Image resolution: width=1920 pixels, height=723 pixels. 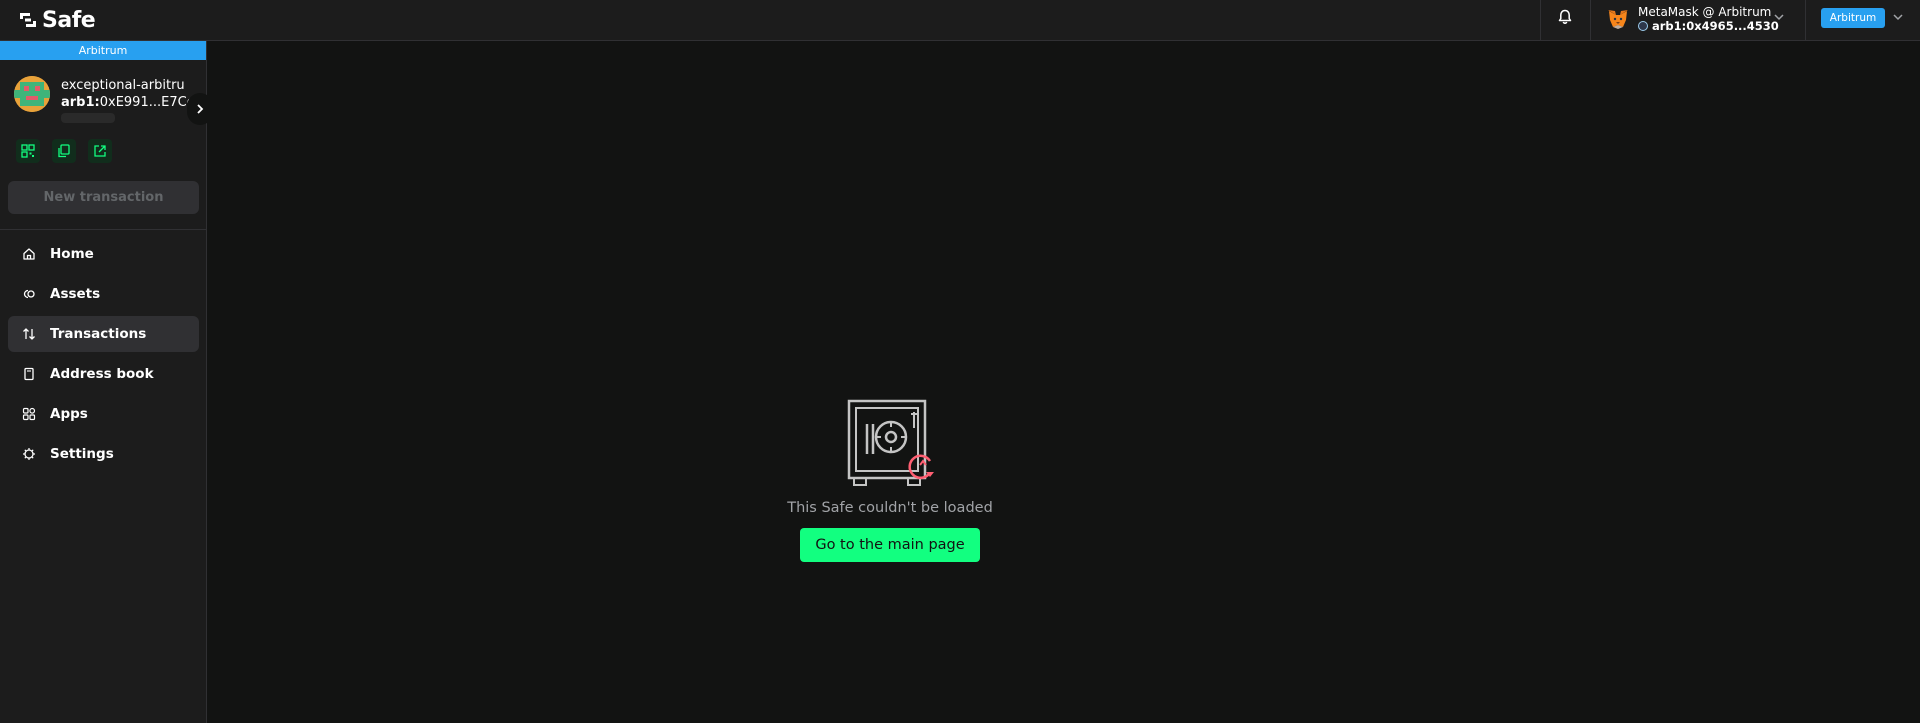 What do you see at coordinates (890, 508) in the screenshot?
I see `error-message: This Safe couldn't be loaded` at bounding box center [890, 508].